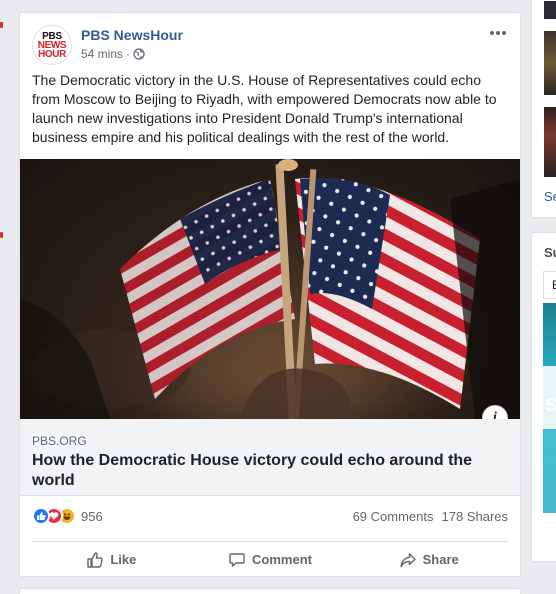 The image size is (556, 594). I want to click on page-name-link: PBS NewsHour, so click(132, 35).